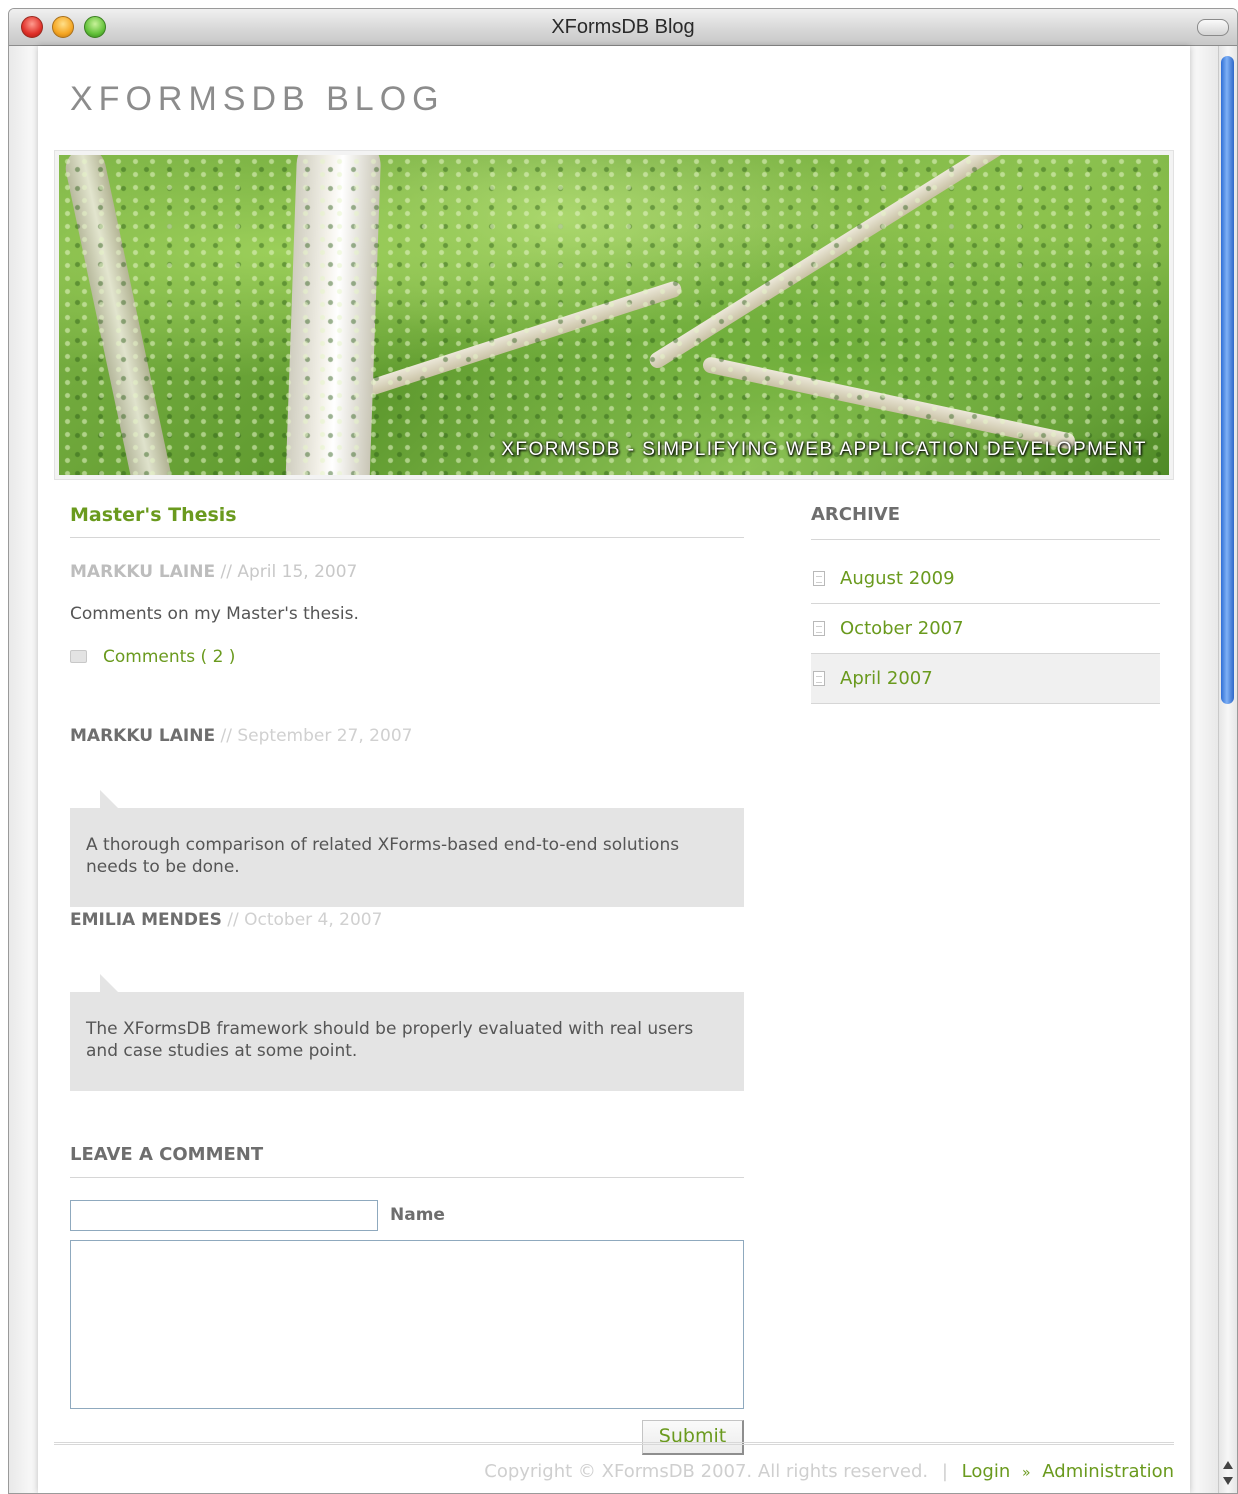 The width and height of the screenshot is (1238, 1494). Describe the element at coordinates (226, 920) in the screenshot. I see `comment-header: EMILIA MENDES // October 4, 2007` at that location.